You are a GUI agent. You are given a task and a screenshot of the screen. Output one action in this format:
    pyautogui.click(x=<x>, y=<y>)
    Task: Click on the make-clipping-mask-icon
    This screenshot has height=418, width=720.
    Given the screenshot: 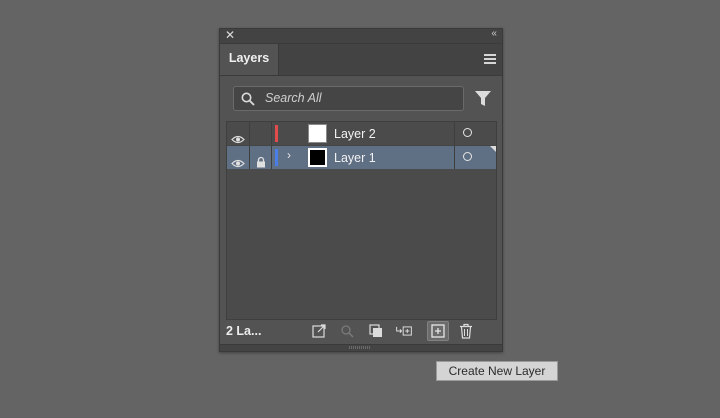 What is the action you would take?
    pyautogui.click(x=376, y=331)
    